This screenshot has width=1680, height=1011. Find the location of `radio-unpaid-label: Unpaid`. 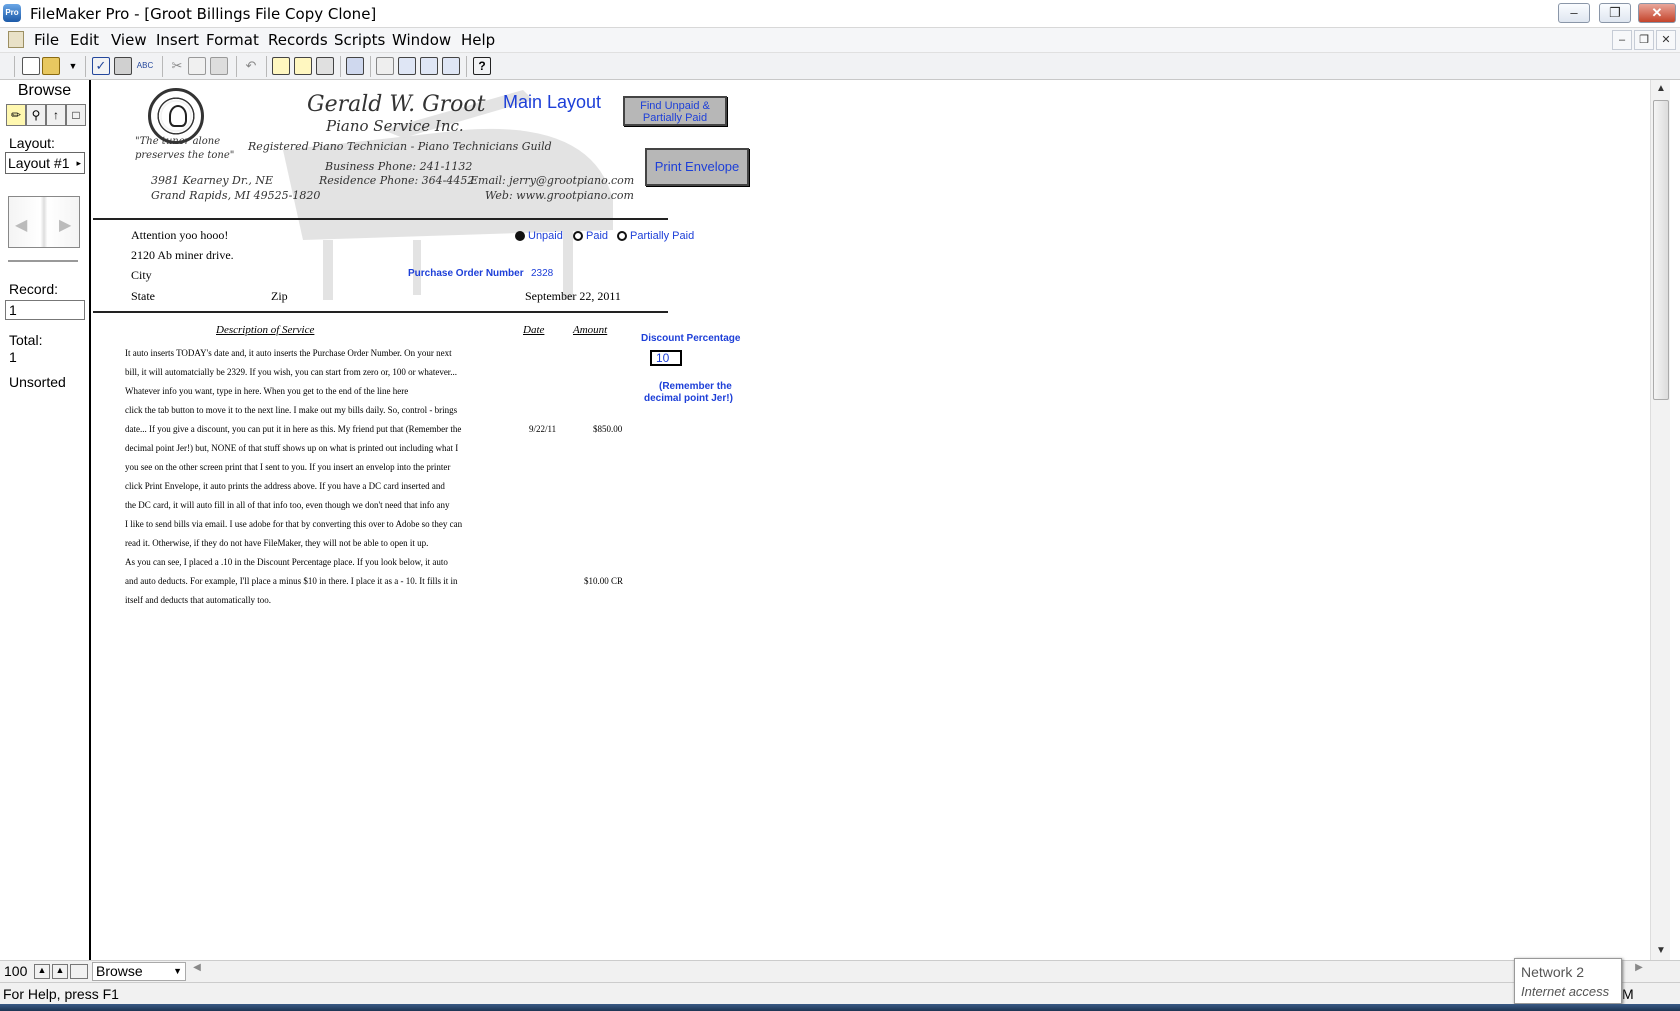

radio-unpaid-label: Unpaid is located at coordinates (545, 236).